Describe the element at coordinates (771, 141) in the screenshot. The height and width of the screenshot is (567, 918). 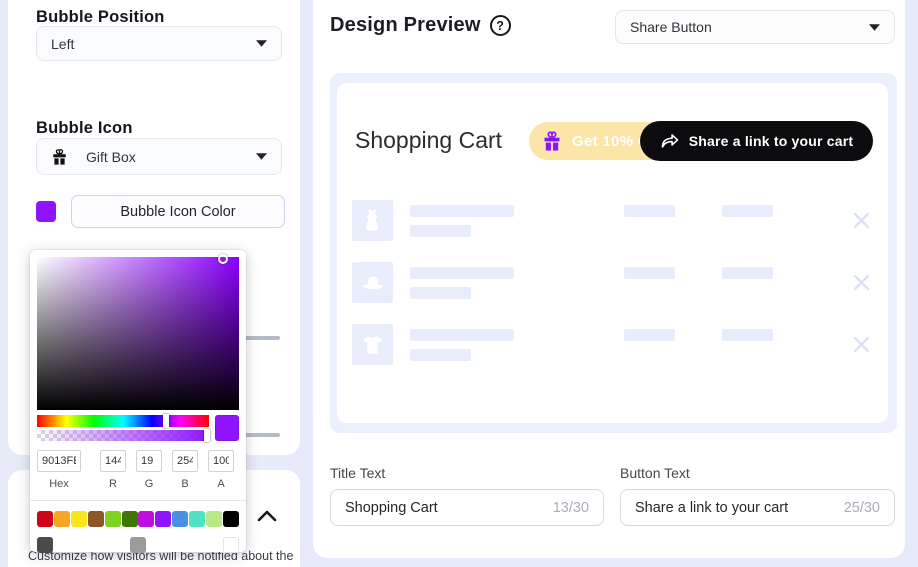
I see `share-button-label: Share a link to your cart` at that location.